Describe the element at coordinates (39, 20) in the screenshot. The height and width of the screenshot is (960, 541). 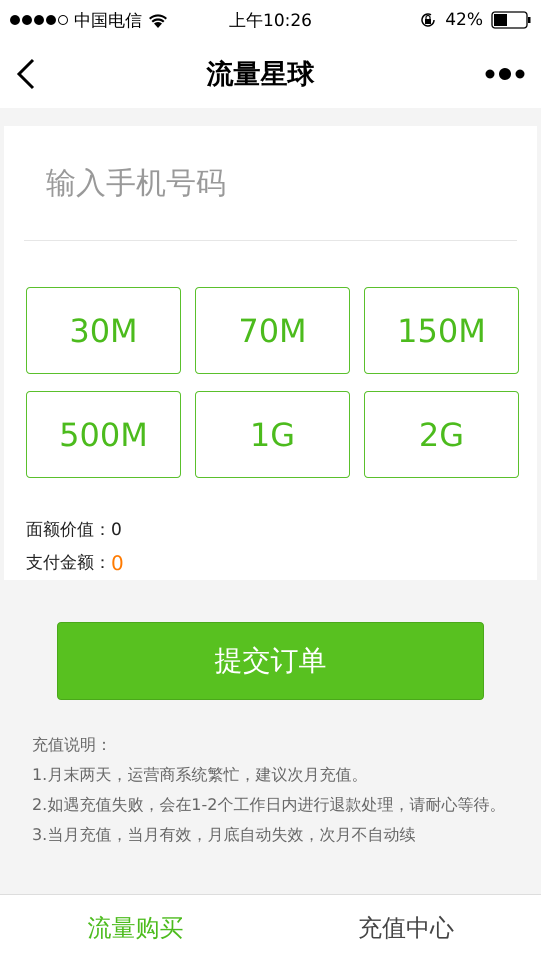
I see `signal-icon` at that location.